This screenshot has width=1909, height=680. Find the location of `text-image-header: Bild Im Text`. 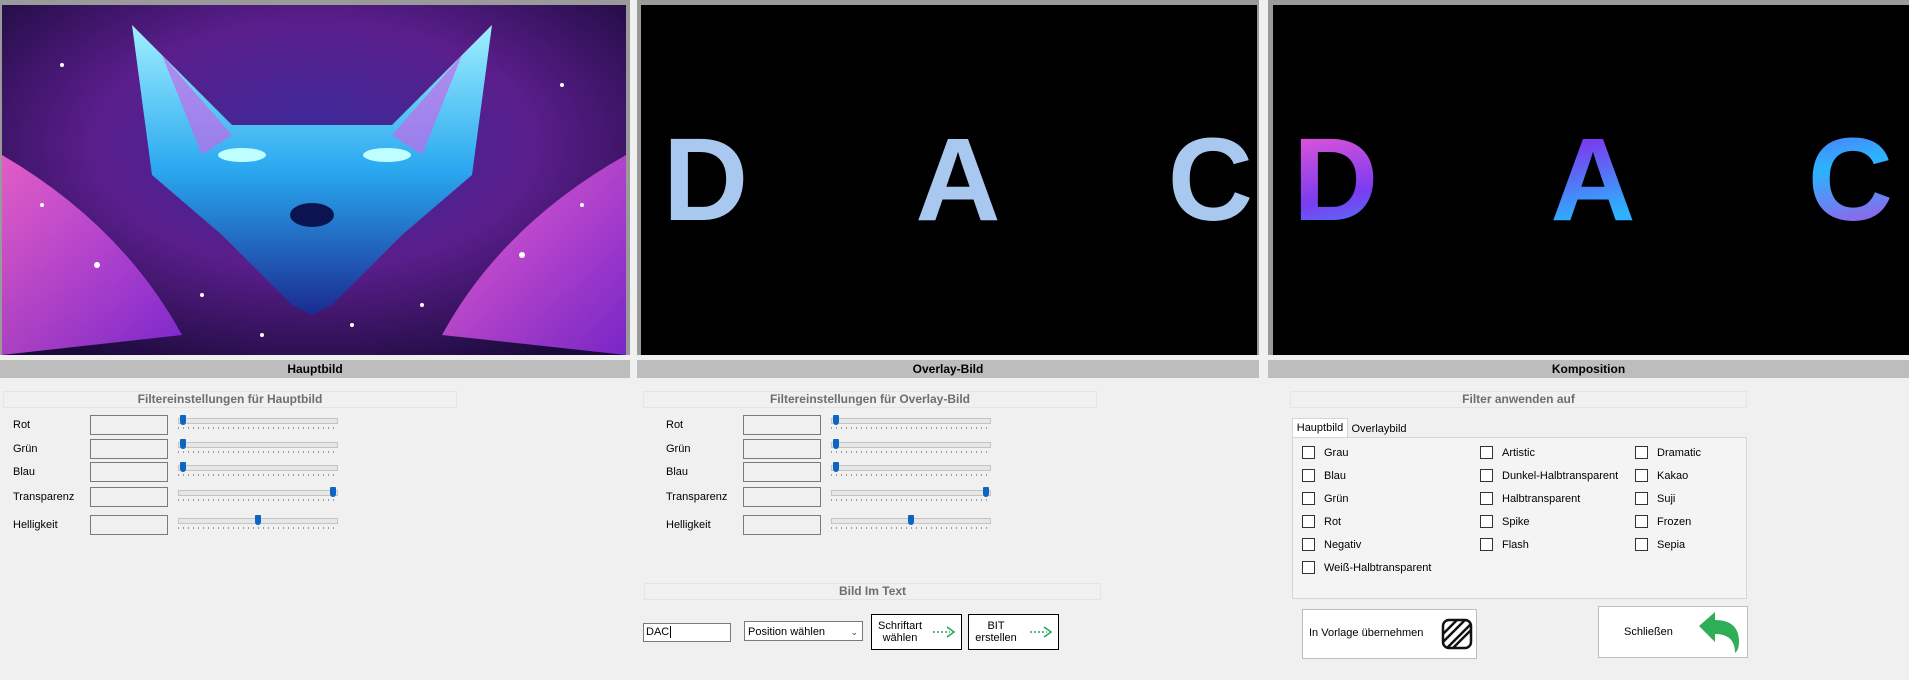

text-image-header: Bild Im Text is located at coordinates (872, 591).